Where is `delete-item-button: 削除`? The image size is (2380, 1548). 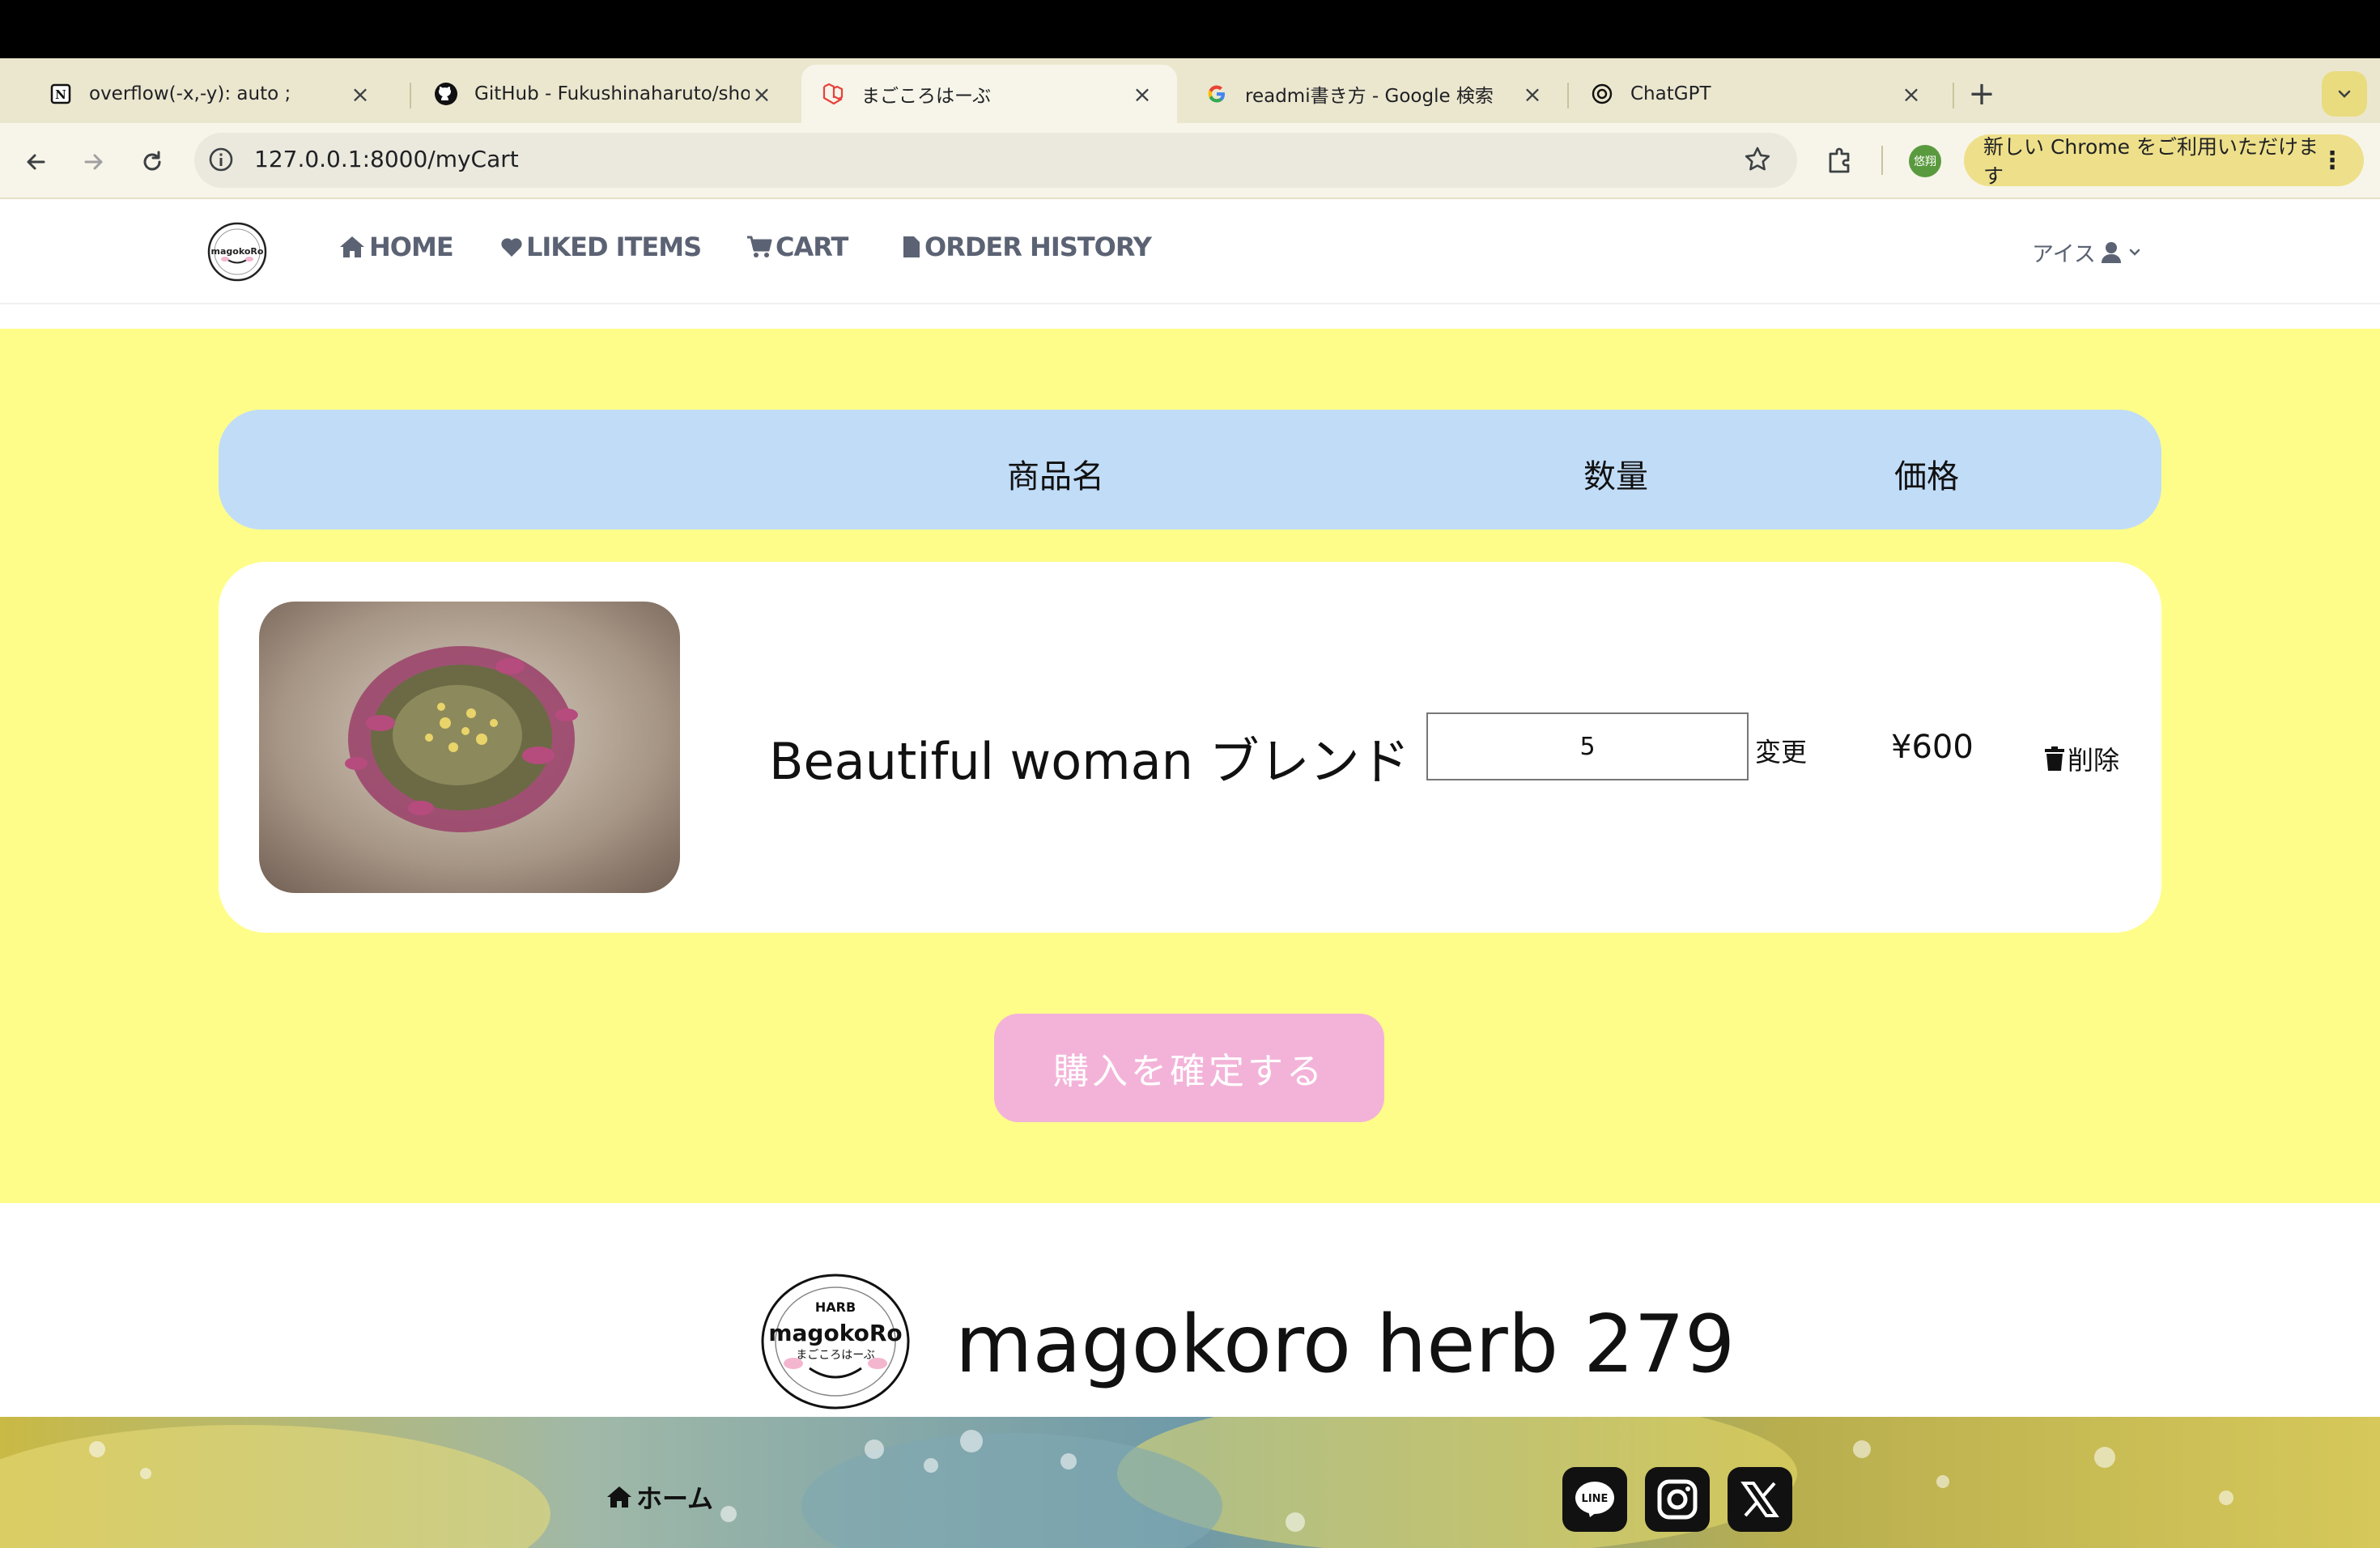
delete-item-button: 削除 is located at coordinates (2081, 758).